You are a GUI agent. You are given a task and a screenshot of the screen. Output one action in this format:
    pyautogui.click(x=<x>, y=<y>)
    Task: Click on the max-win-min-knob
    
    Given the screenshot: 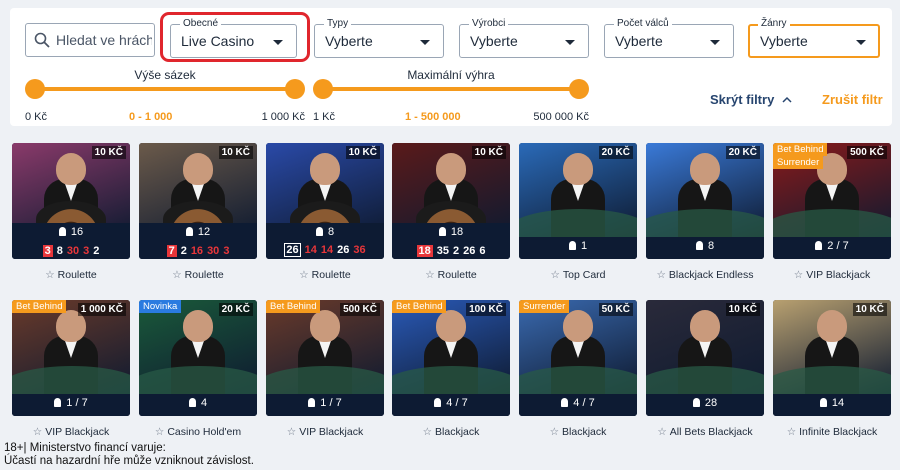 What is the action you would take?
    pyautogui.click(x=323, y=89)
    